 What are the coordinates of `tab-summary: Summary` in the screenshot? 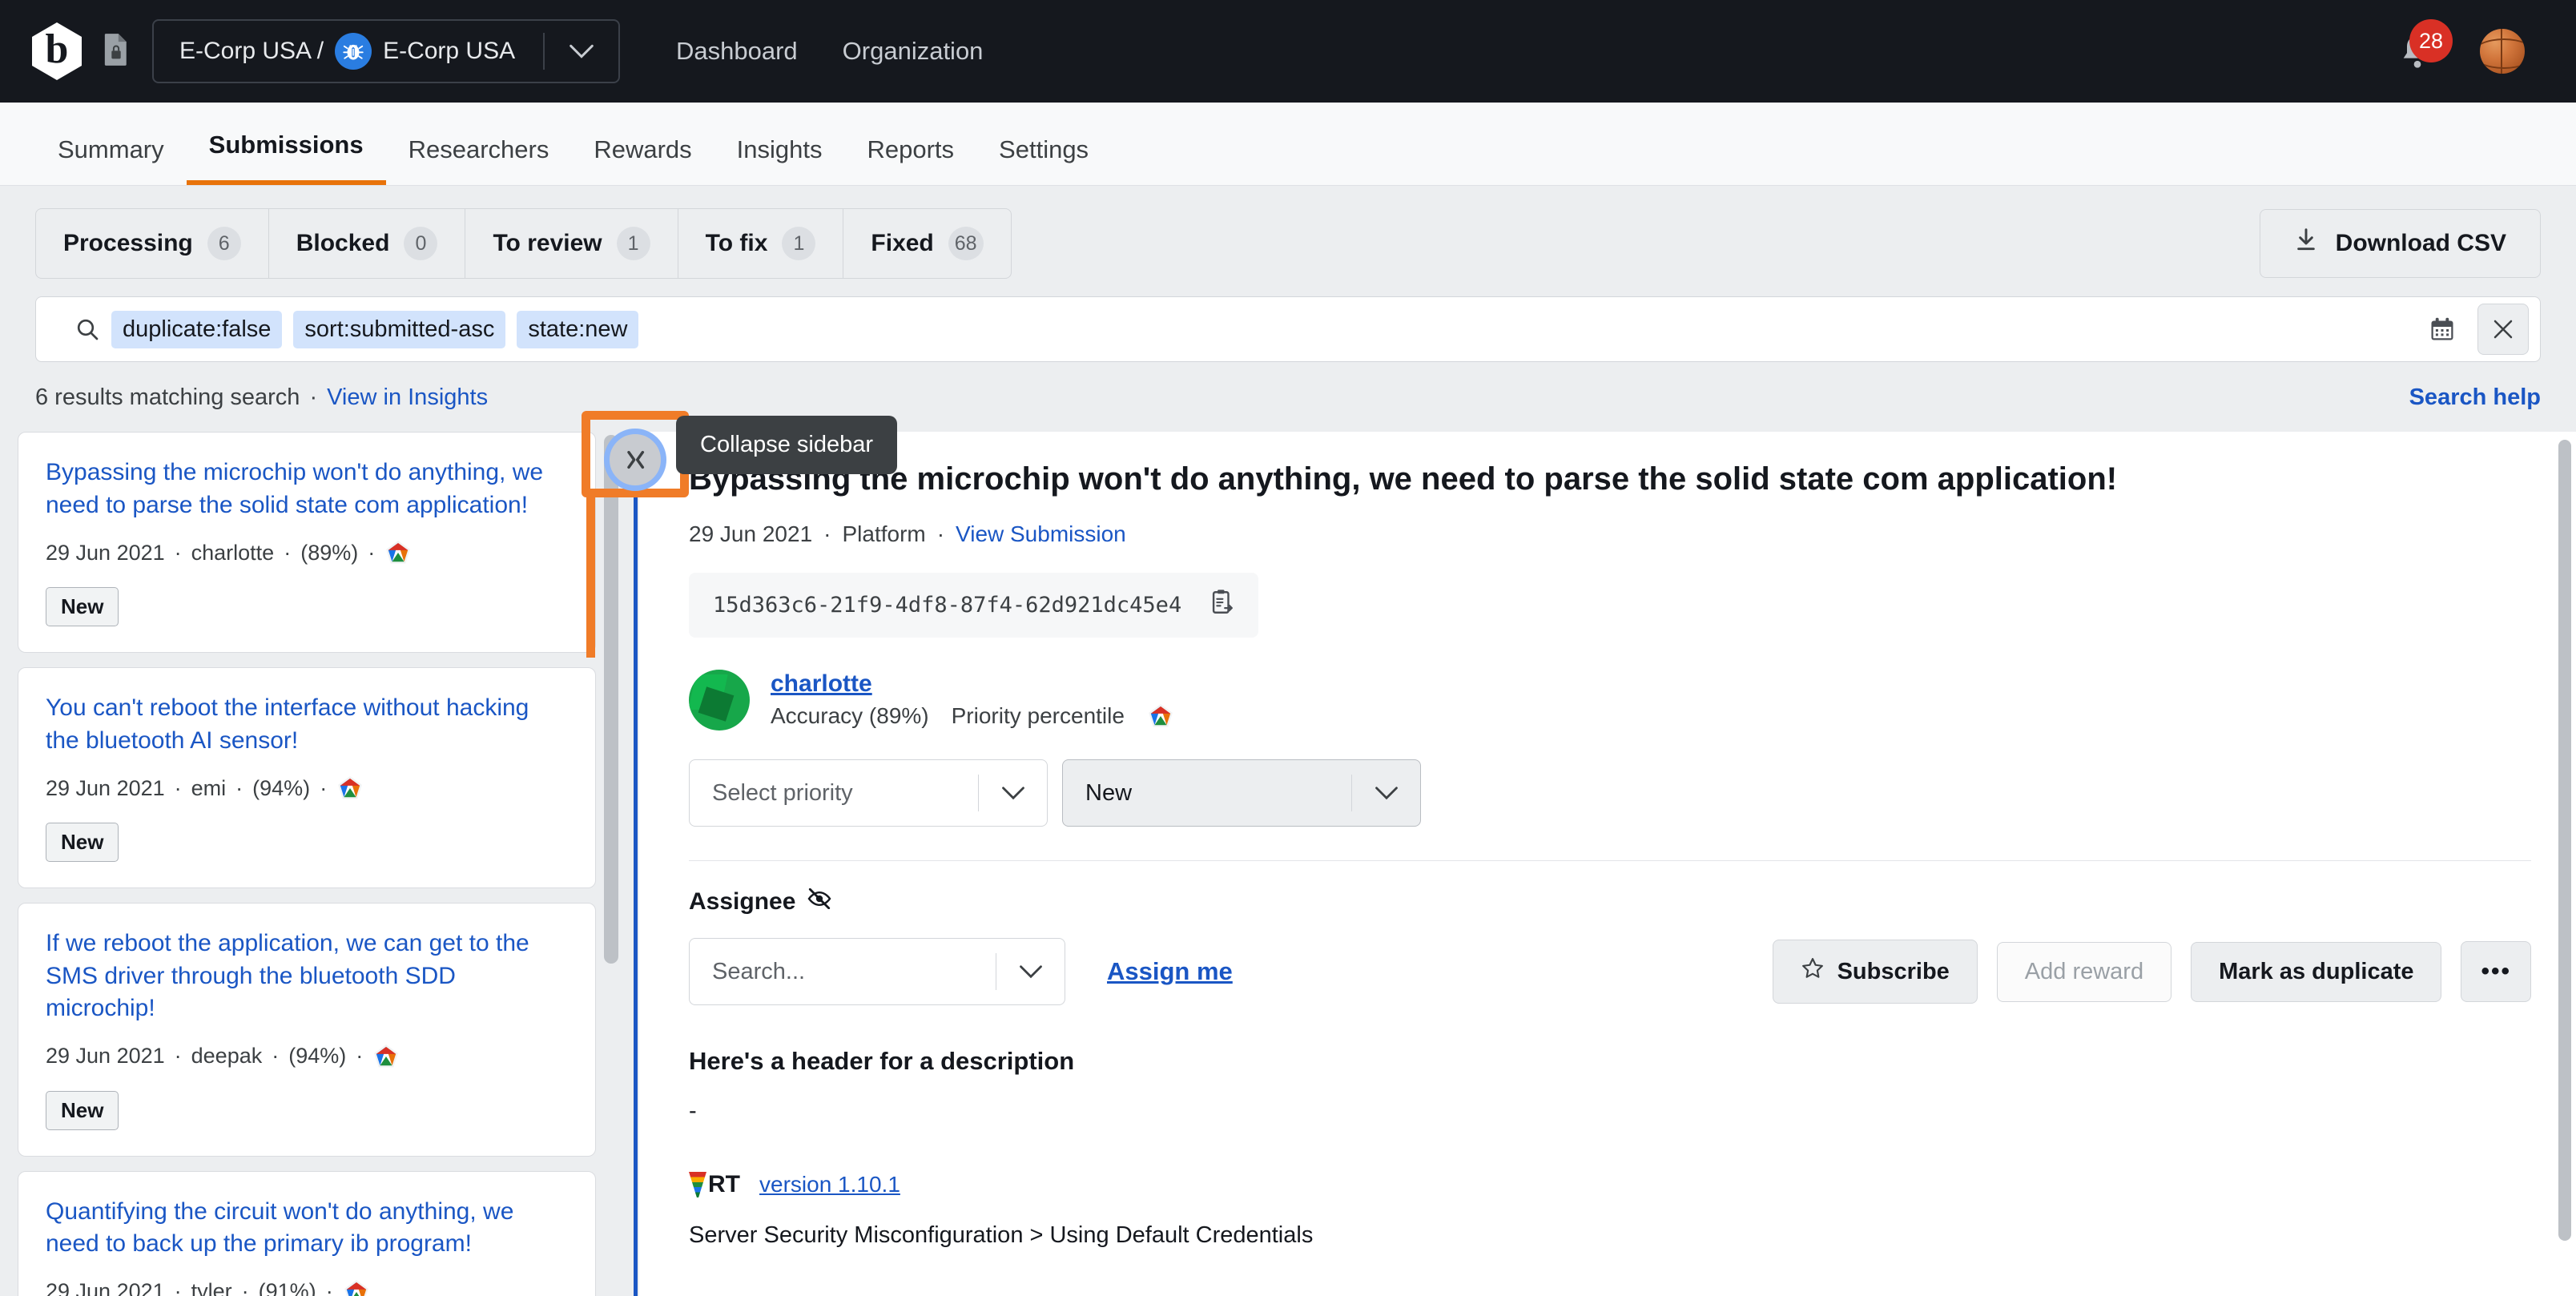 It's located at (111, 160).